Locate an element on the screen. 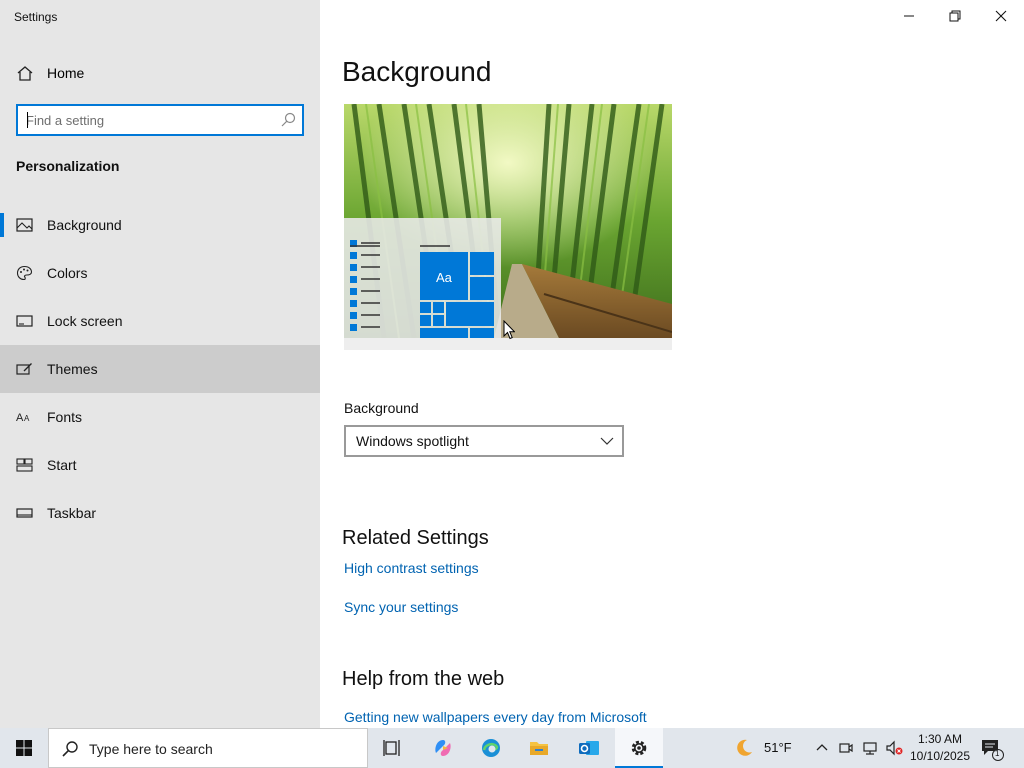 This screenshot has width=1024, height=768. palette-icon is located at coordinates (24, 273).